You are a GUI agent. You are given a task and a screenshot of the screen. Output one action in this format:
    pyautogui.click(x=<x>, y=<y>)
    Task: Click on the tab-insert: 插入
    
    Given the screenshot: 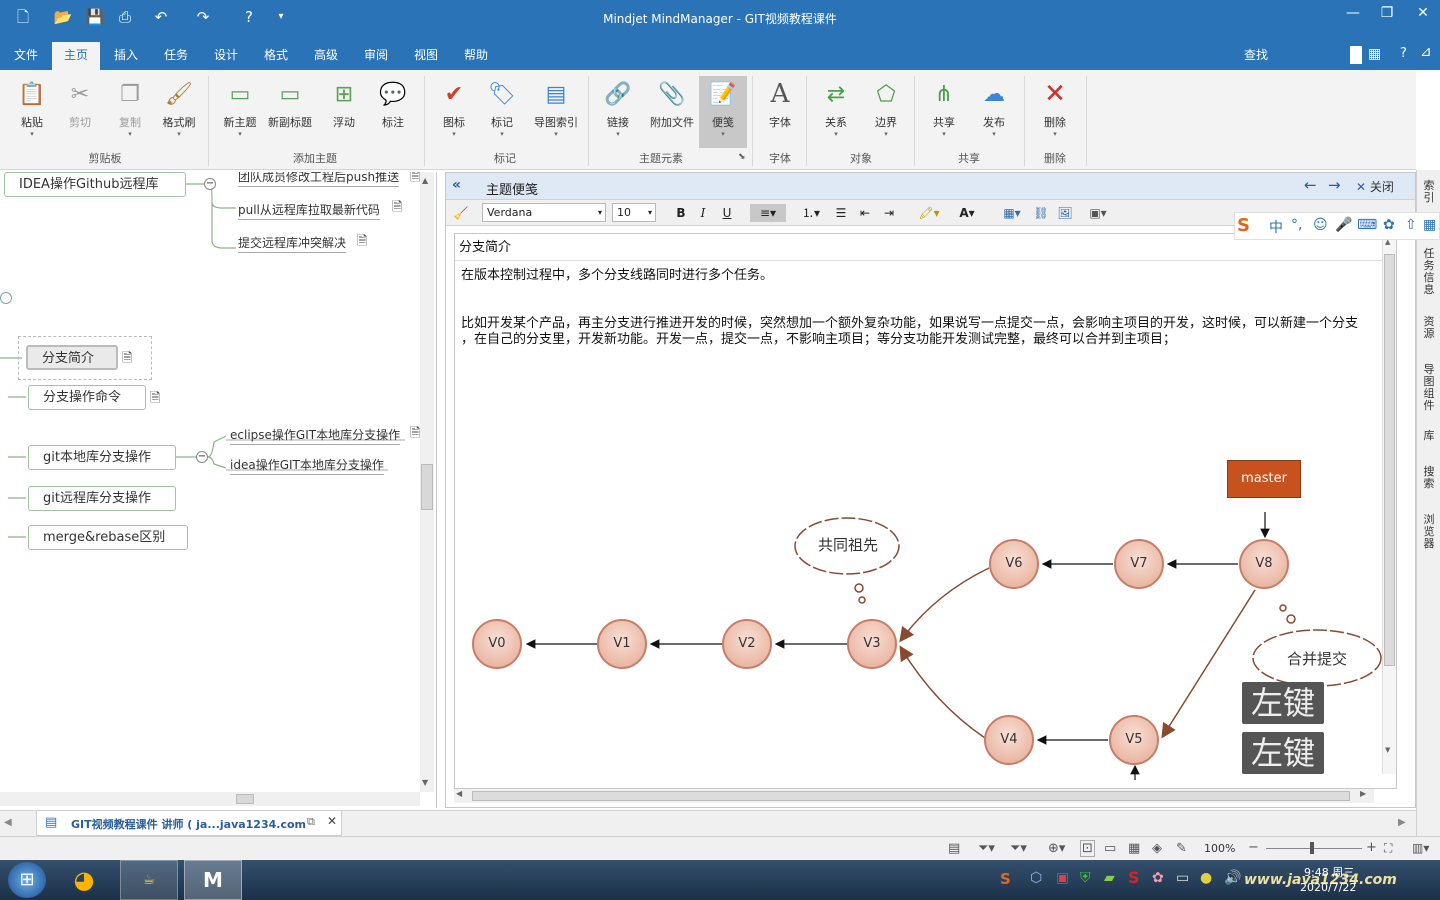 What is the action you would take?
    pyautogui.click(x=126, y=55)
    